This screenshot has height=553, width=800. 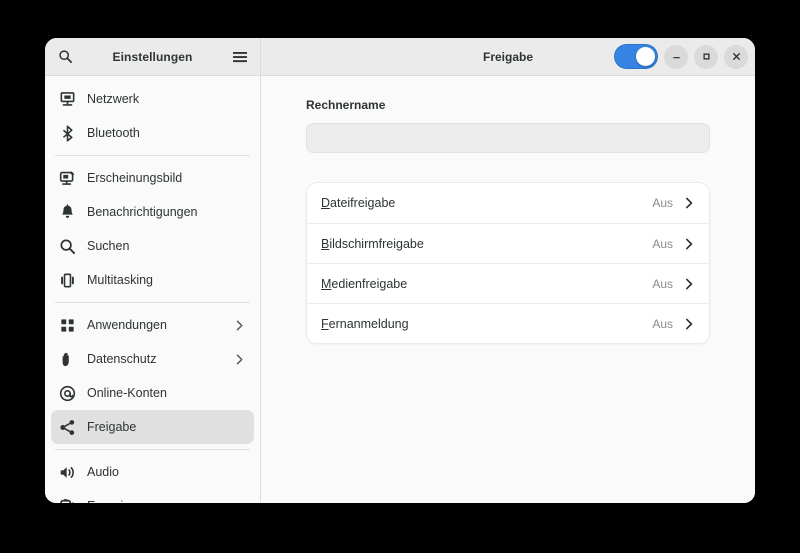 What do you see at coordinates (152, 99) in the screenshot?
I see `sidebar-item-netzwerk: Netzwerk` at bounding box center [152, 99].